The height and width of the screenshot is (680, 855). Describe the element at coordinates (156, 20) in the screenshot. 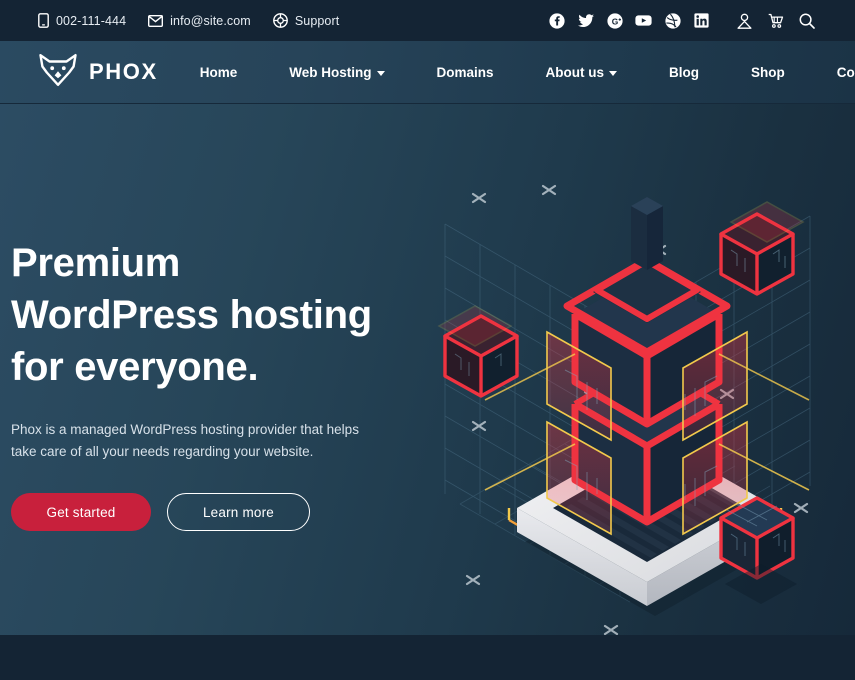

I see `envelope-icon` at that location.